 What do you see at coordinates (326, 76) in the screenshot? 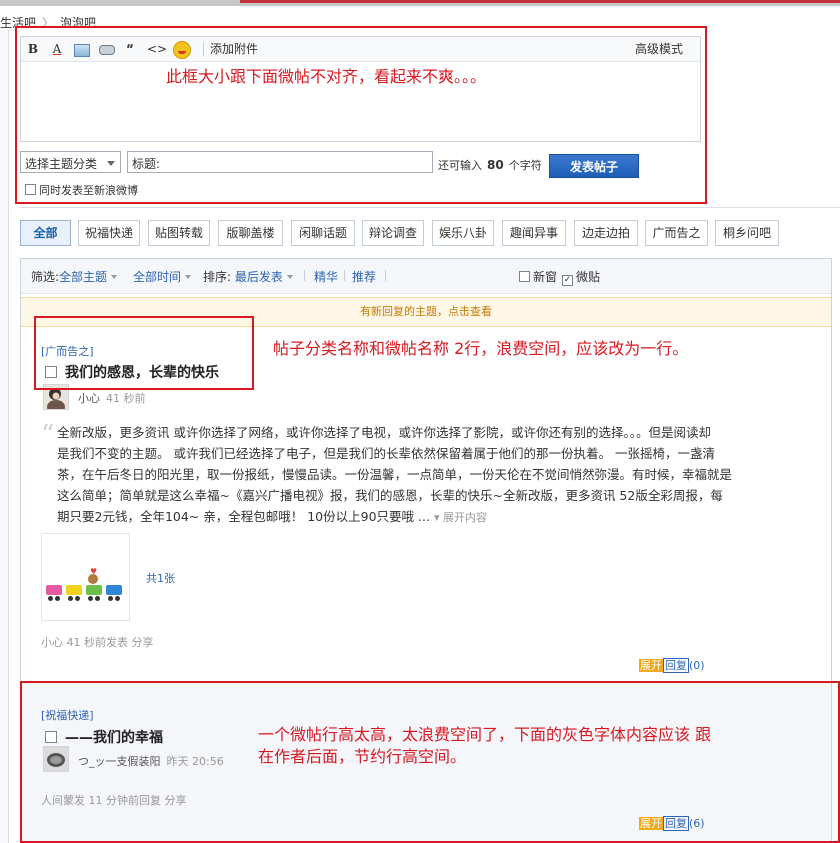
I see `annotation-editor-note: 此框大小跟下面微帖不对齐，看起来不爽。。。` at bounding box center [326, 76].